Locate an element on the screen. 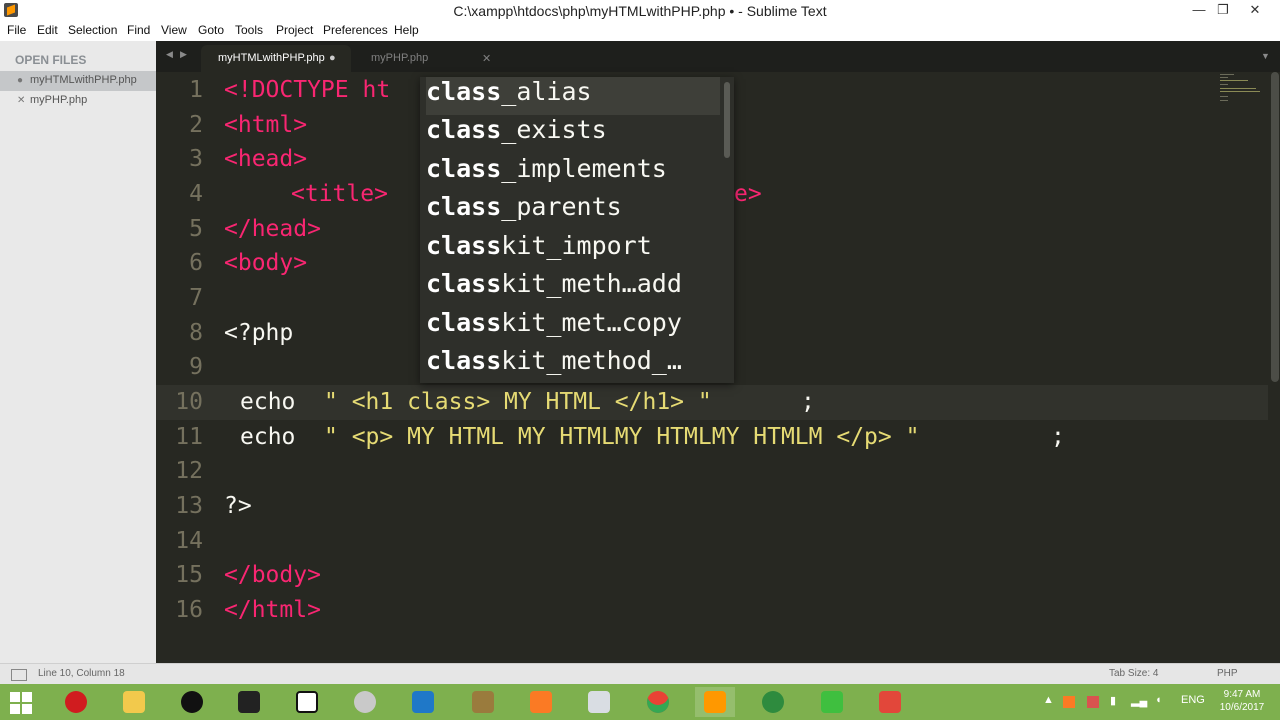 The height and width of the screenshot is (720, 1280). code-line-4-start: <title> is located at coordinates (339, 194).